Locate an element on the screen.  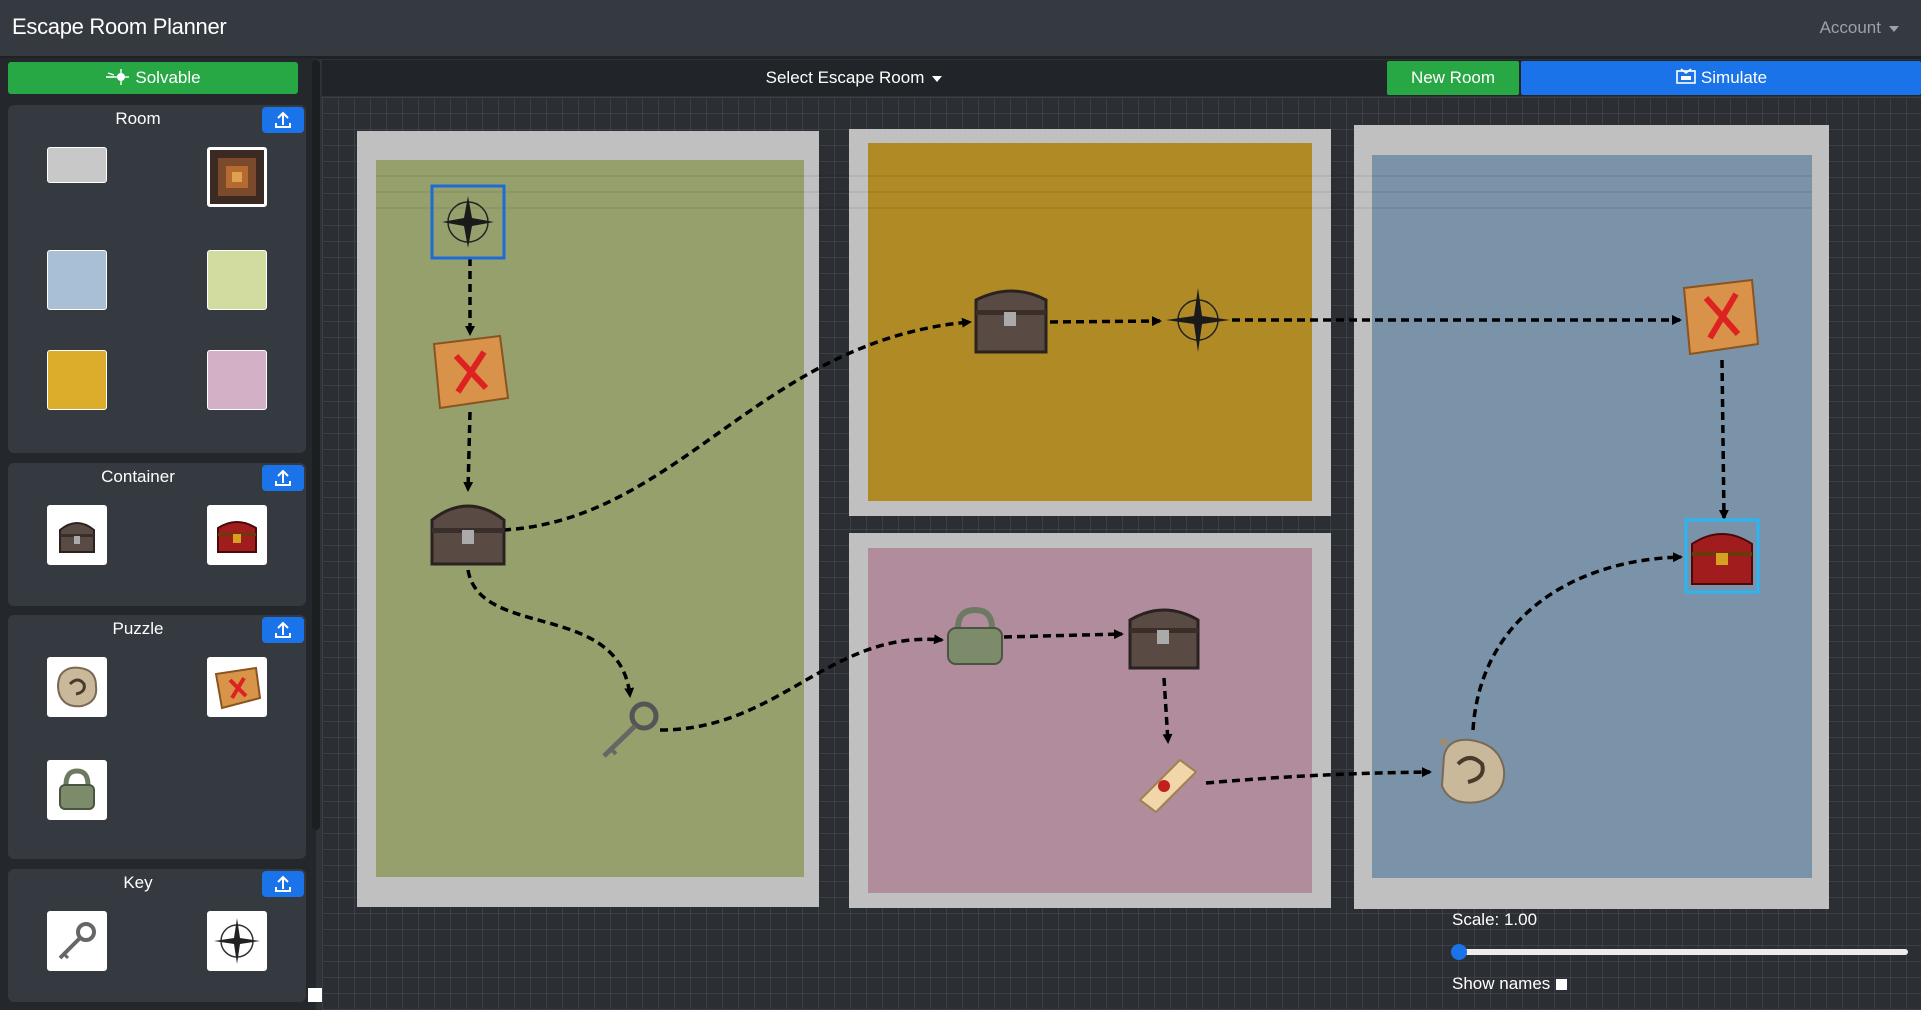
show-names-toggle: Show names is located at coordinates (1510, 984).